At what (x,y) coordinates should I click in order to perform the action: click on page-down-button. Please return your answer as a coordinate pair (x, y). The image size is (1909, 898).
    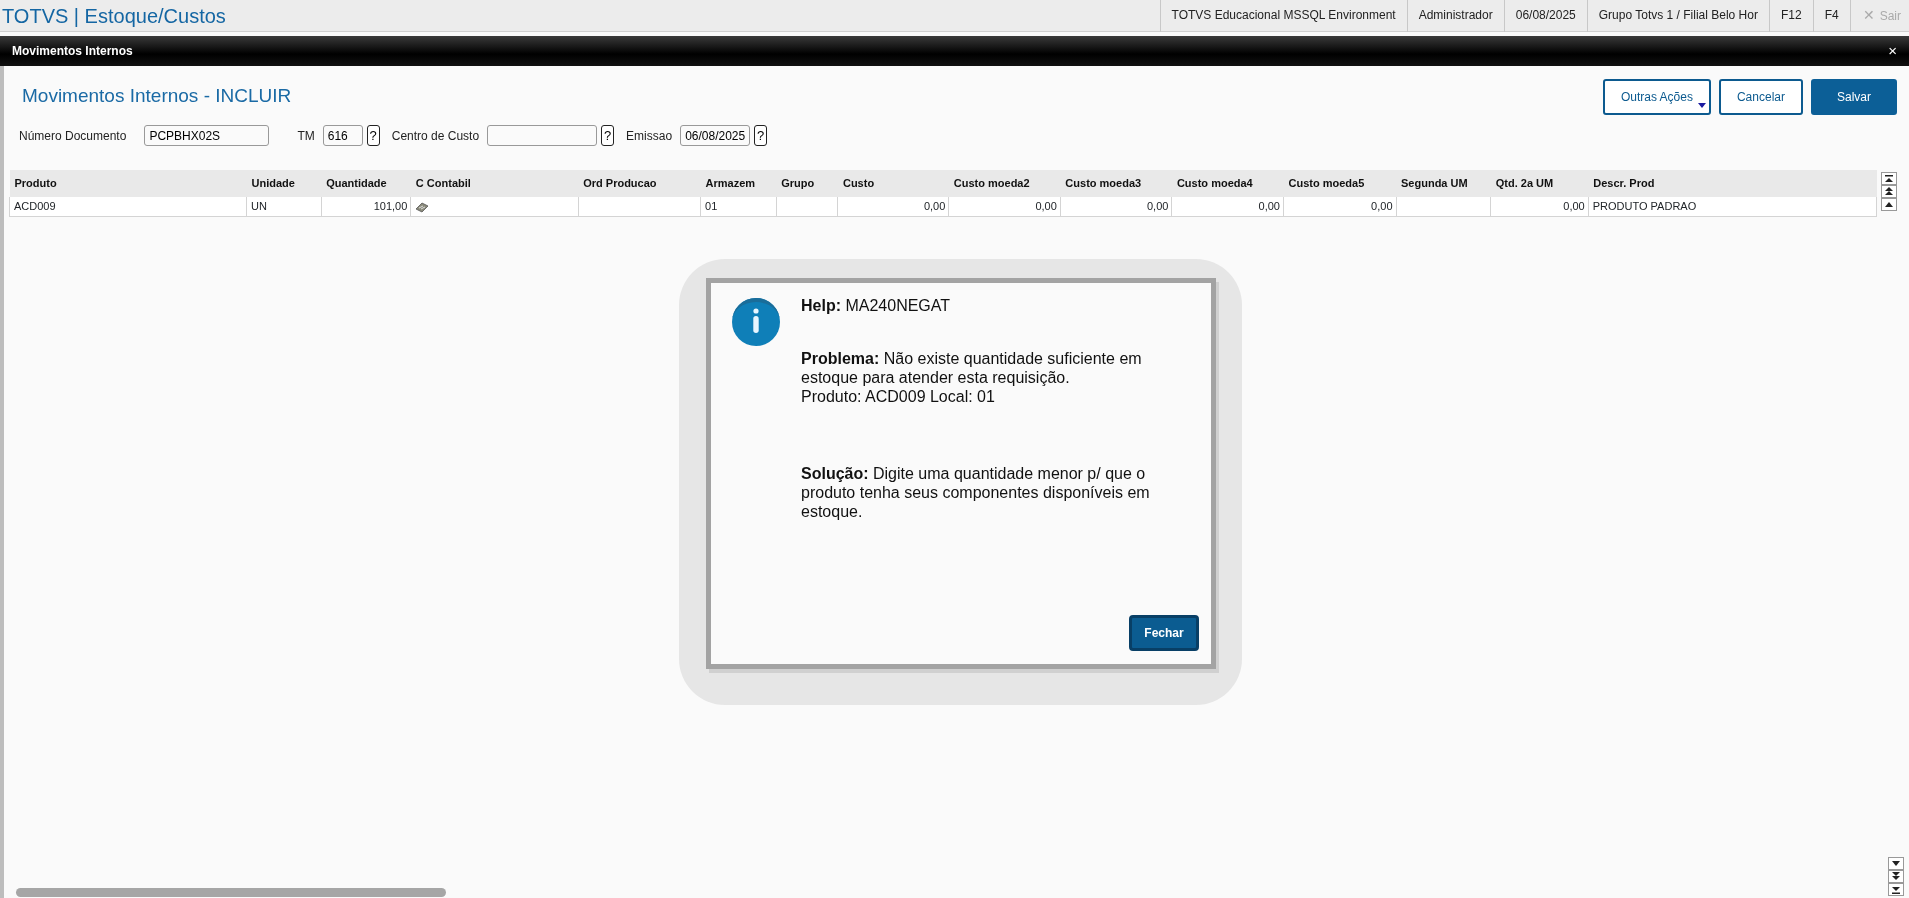
    Looking at the image, I should click on (1896, 876).